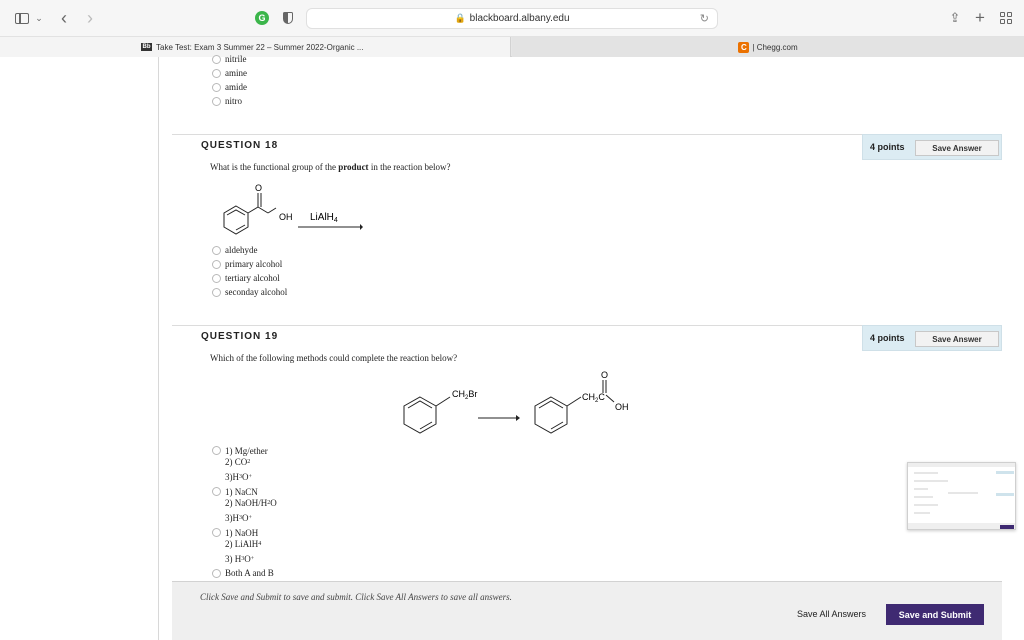 The height and width of the screenshot is (640, 1024). Describe the element at coordinates (254, 264) in the screenshot. I see `option-label: primary alcohol` at that location.